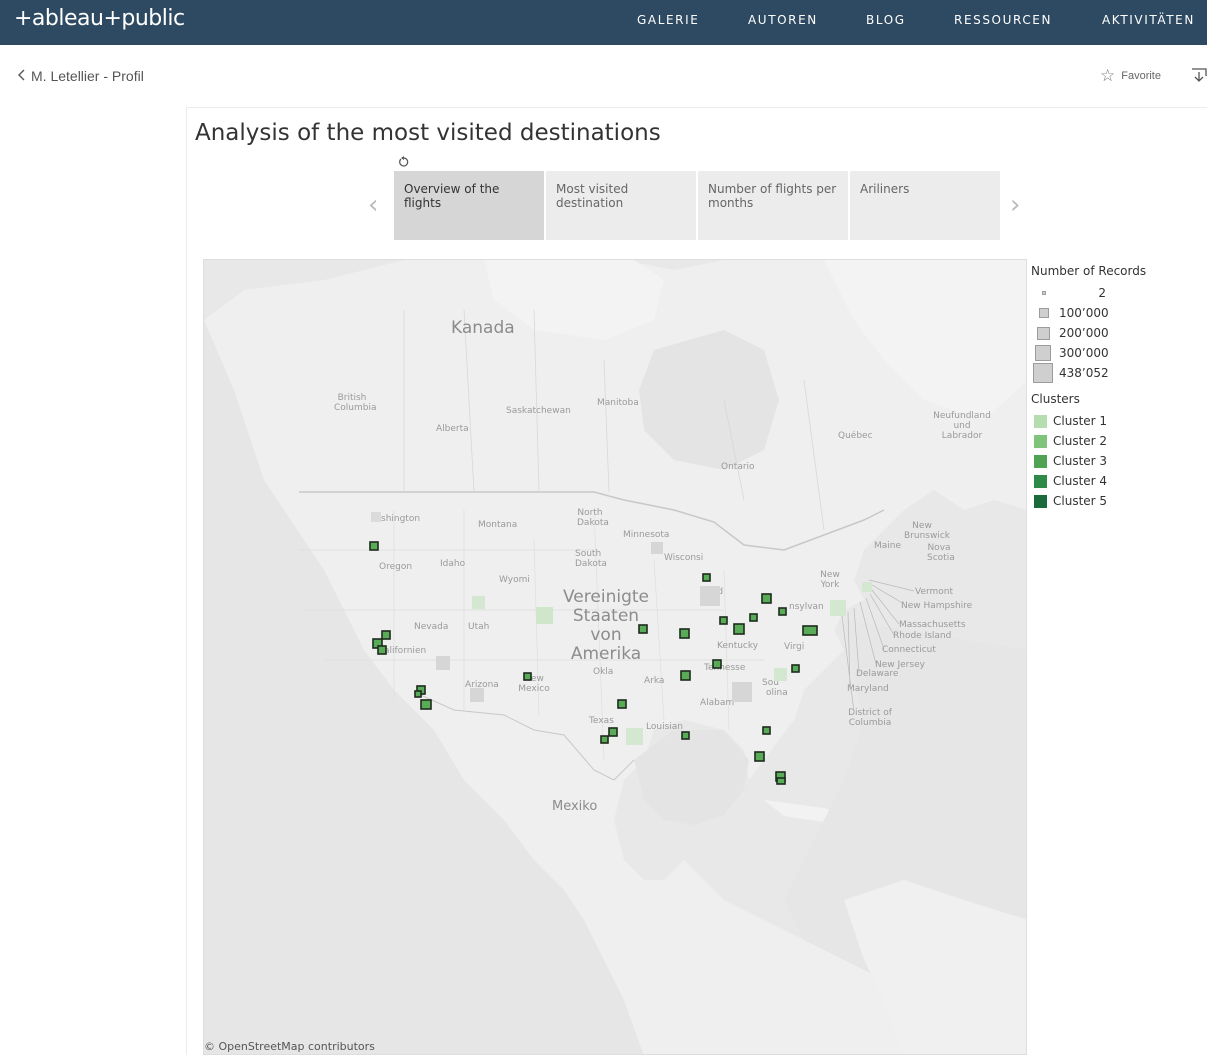  Describe the element at coordinates (1119, 422) in the screenshot. I see `cluster-legend-item: Cluster 1` at that location.